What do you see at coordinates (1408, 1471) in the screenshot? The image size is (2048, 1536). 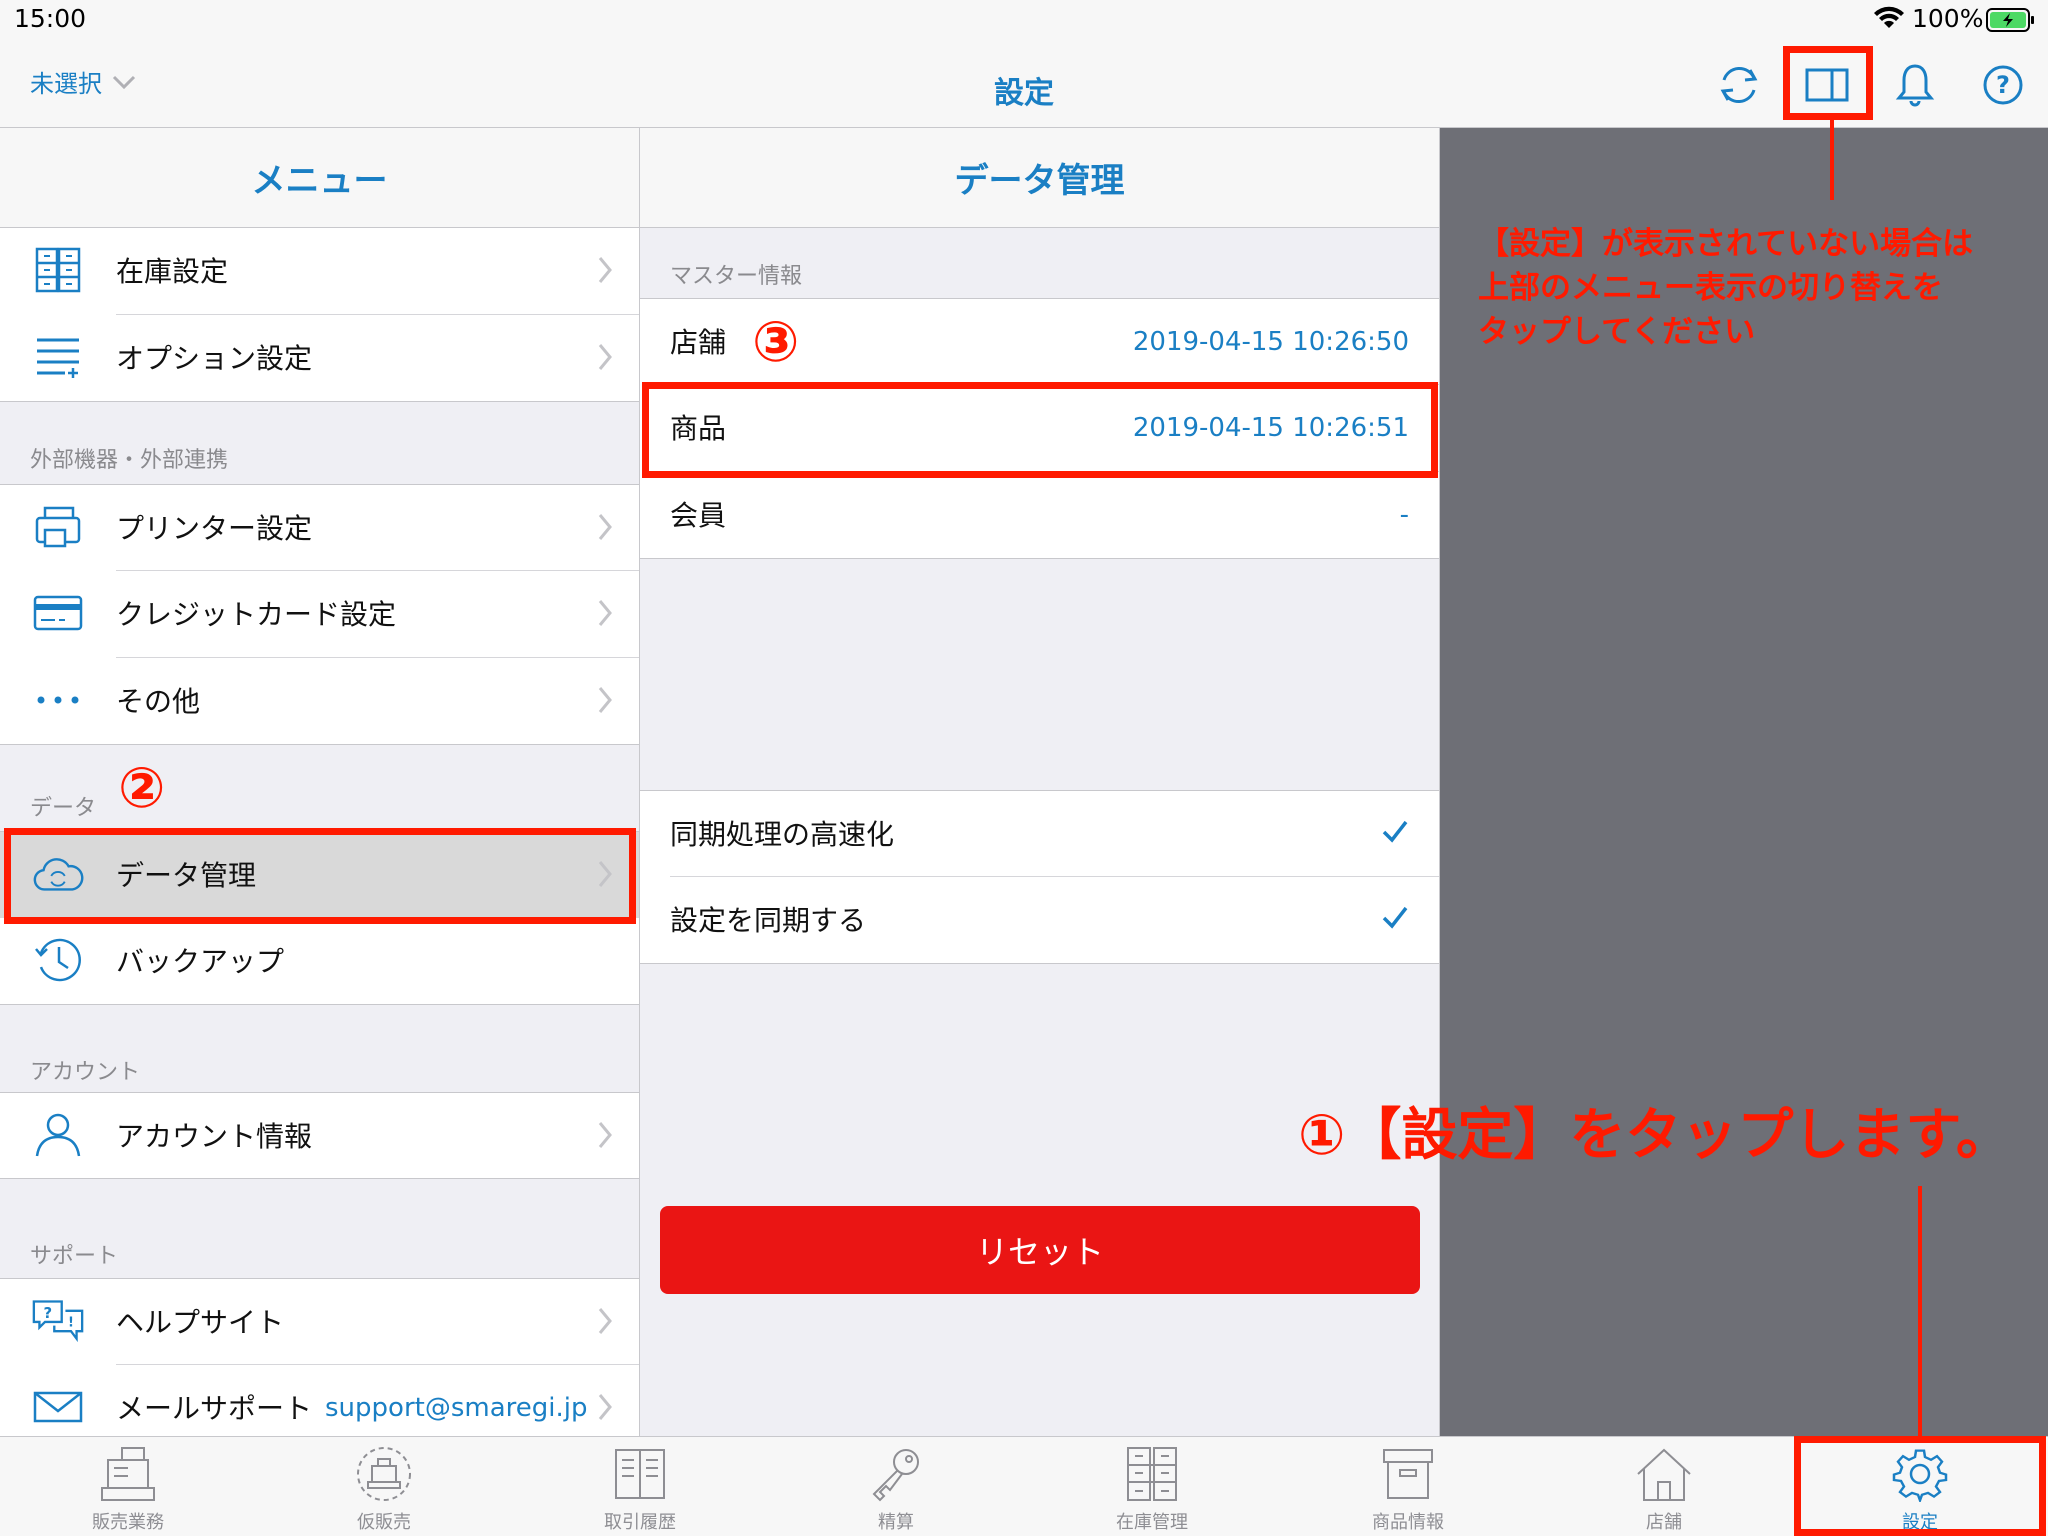 I see `box-icon` at bounding box center [1408, 1471].